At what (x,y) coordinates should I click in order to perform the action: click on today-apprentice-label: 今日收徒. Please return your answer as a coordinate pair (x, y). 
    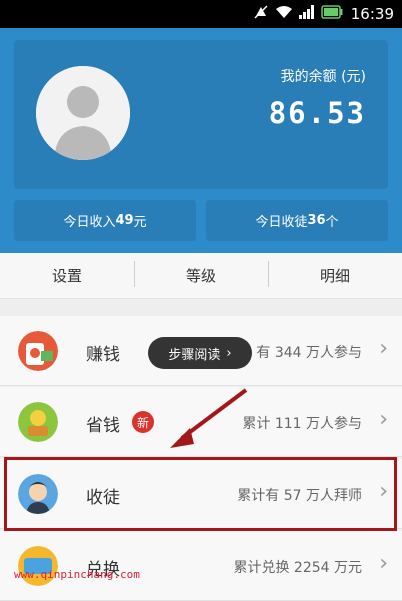
    Looking at the image, I should click on (281, 222).